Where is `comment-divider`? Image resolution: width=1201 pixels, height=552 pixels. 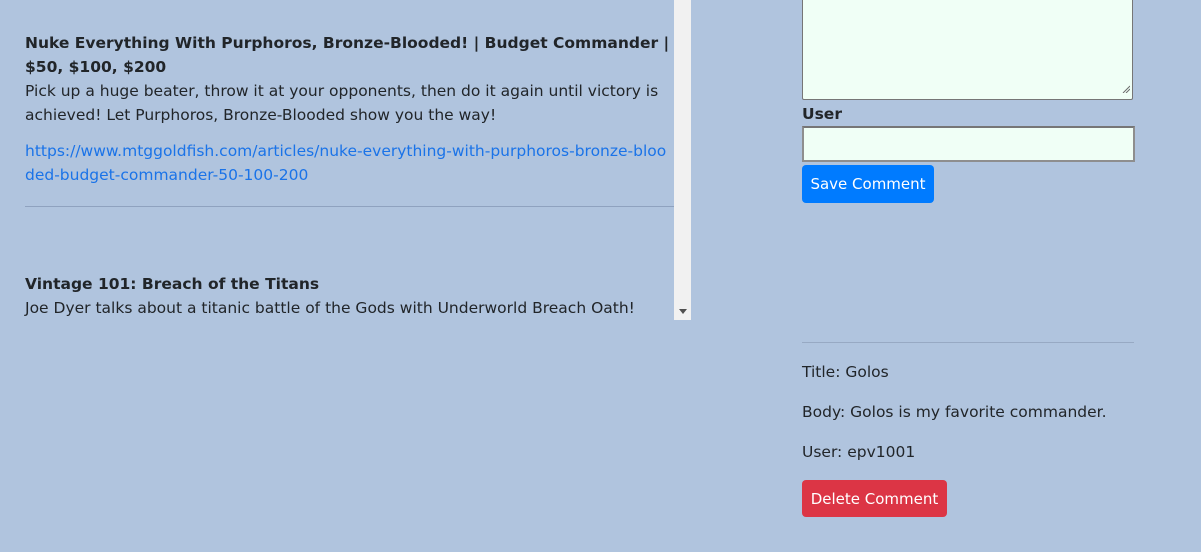 comment-divider is located at coordinates (968, 342).